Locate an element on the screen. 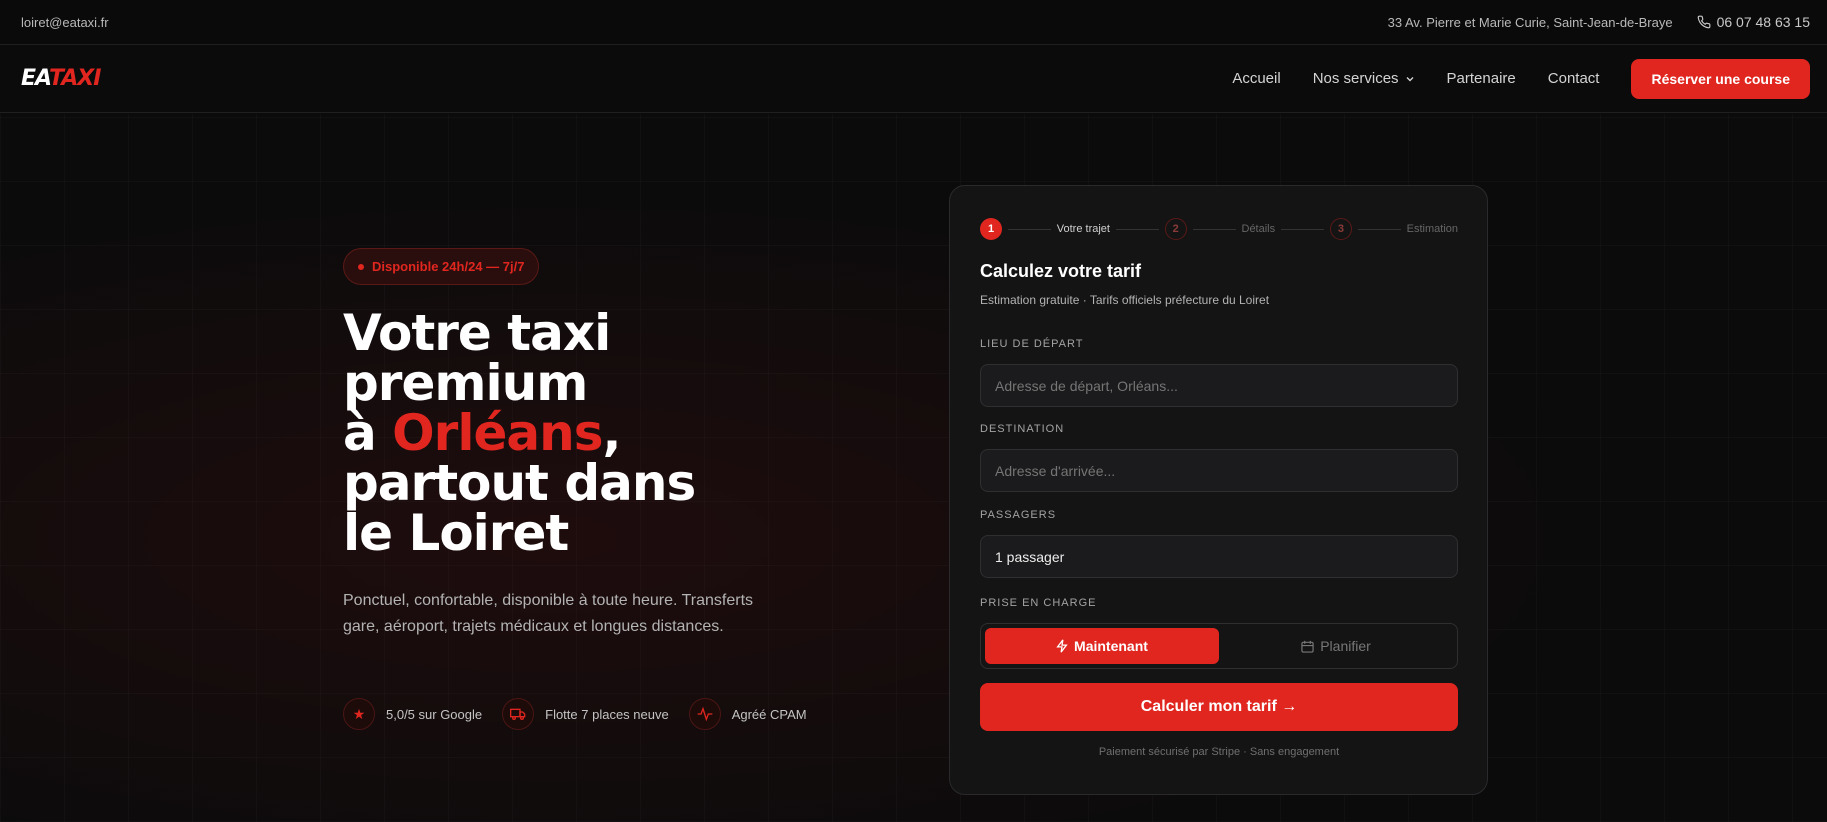 This screenshot has height=822, width=1827. truck-icon is located at coordinates (518, 714).